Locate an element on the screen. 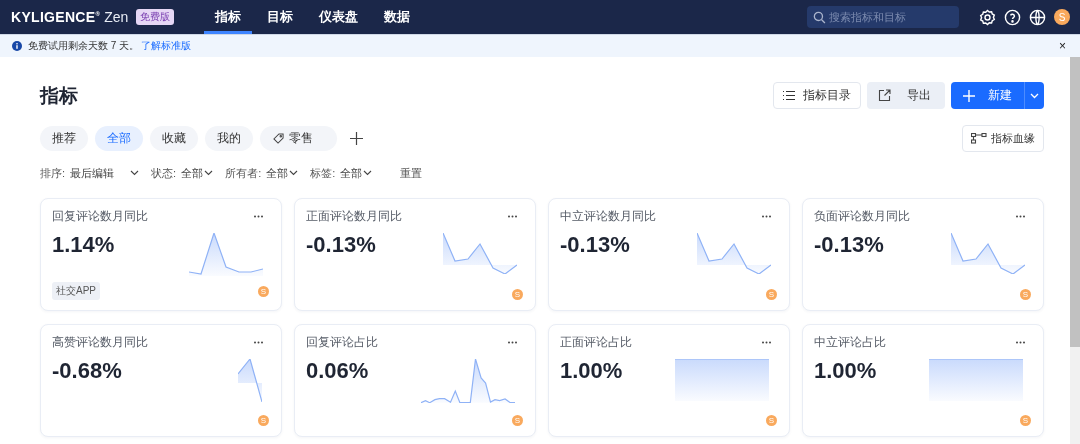 The width and height of the screenshot is (1080, 444). caret-icon is located at coordinates (1034, 95).